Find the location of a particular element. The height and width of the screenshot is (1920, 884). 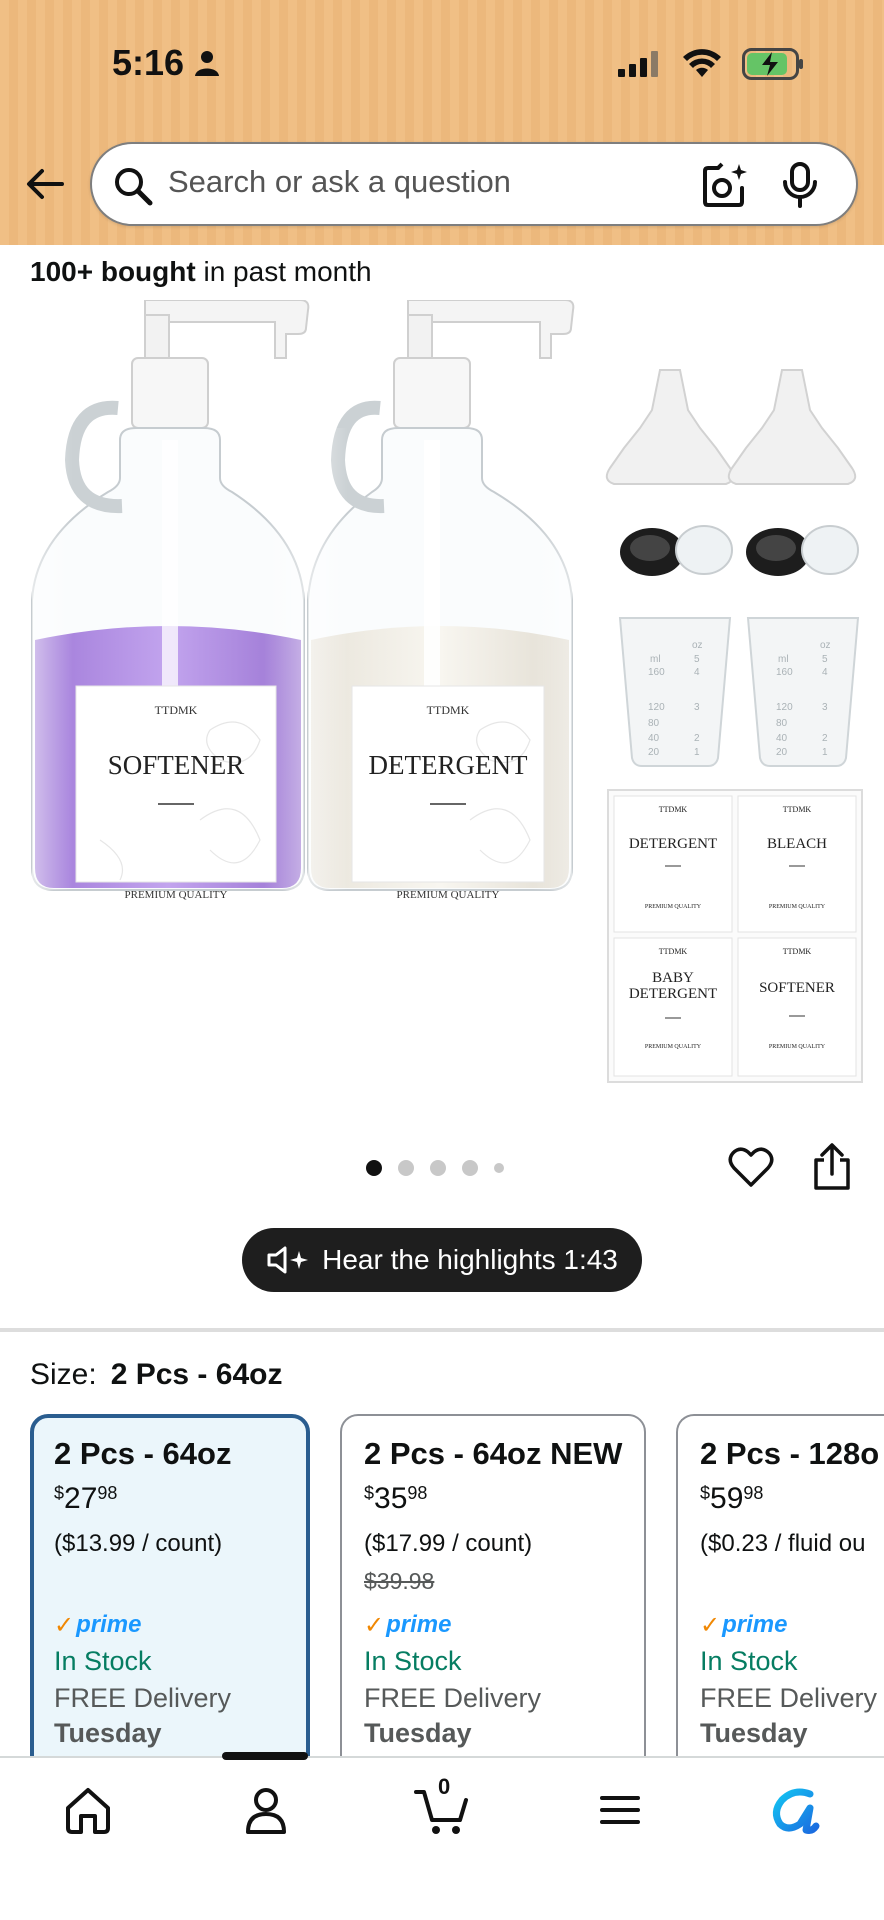

cart-count: 0 is located at coordinates (444, 1786).